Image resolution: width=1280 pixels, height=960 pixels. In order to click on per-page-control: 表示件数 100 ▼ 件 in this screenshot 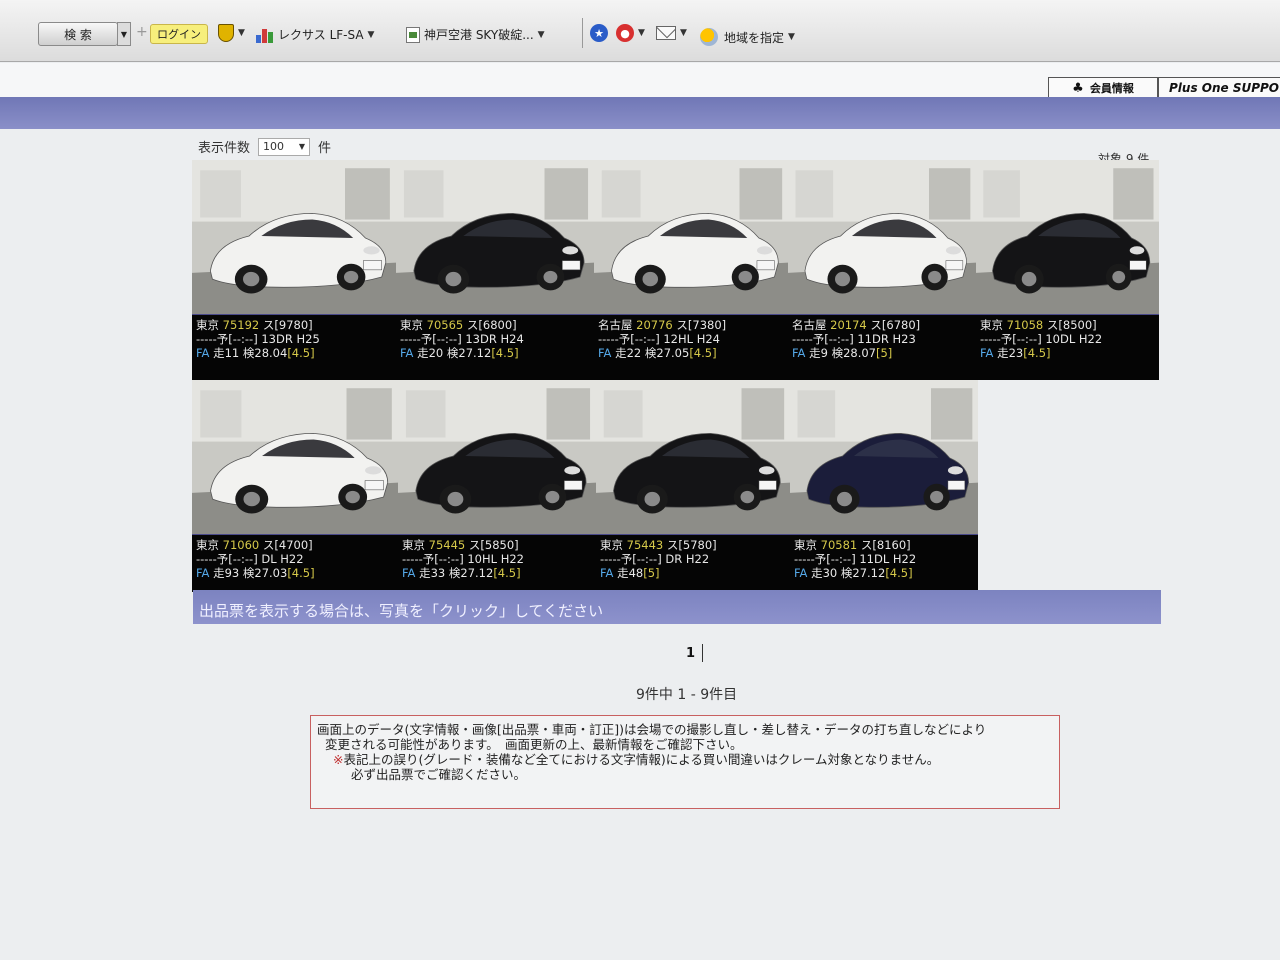, I will do `click(264, 146)`.